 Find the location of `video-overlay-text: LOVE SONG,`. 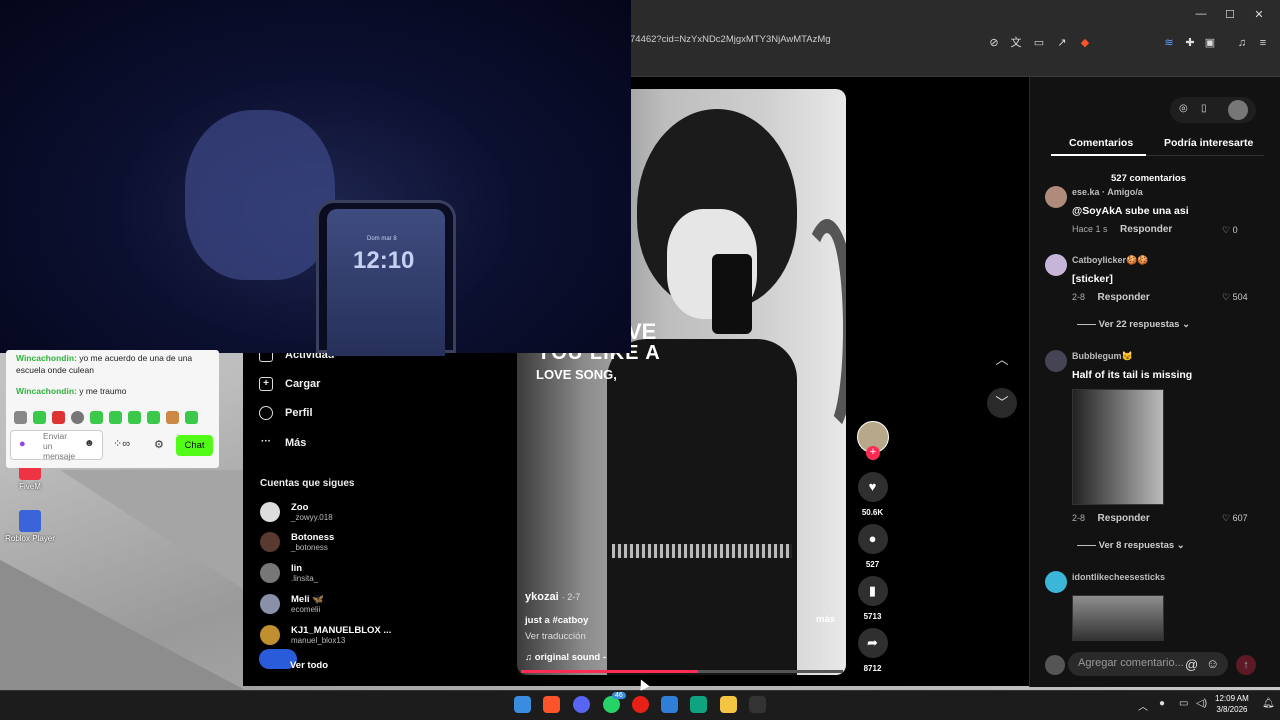

video-overlay-text: LOVE SONG, is located at coordinates (576, 374).